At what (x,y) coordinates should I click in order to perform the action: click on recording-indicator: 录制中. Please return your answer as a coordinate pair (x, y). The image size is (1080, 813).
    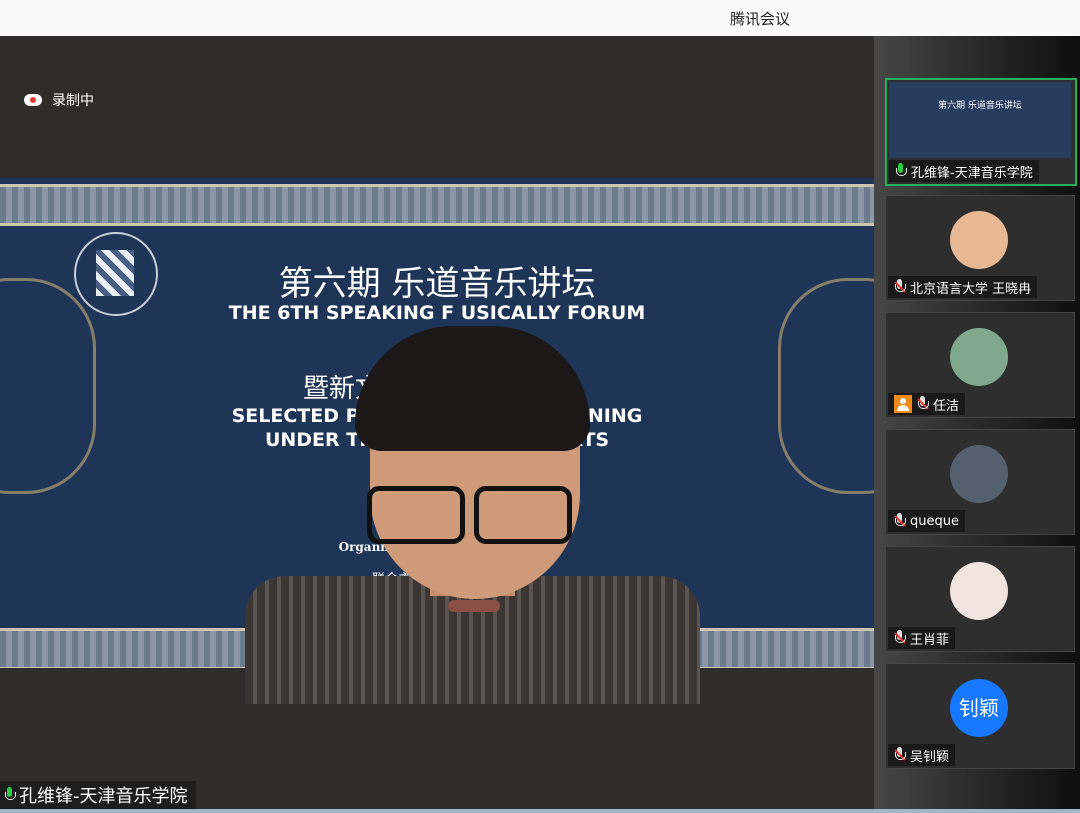
    Looking at the image, I should click on (59, 100).